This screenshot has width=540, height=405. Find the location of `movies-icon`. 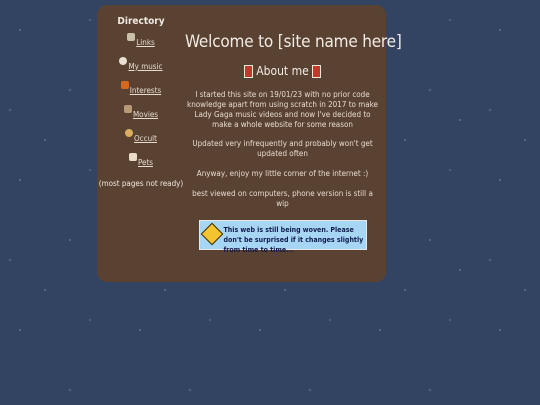

movies-icon is located at coordinates (127, 109).